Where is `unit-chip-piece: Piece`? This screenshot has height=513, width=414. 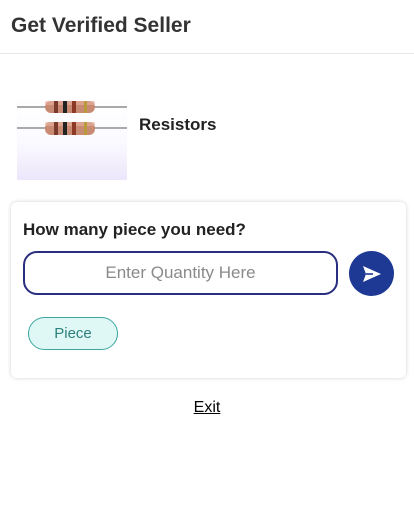 unit-chip-piece: Piece is located at coordinates (73, 333).